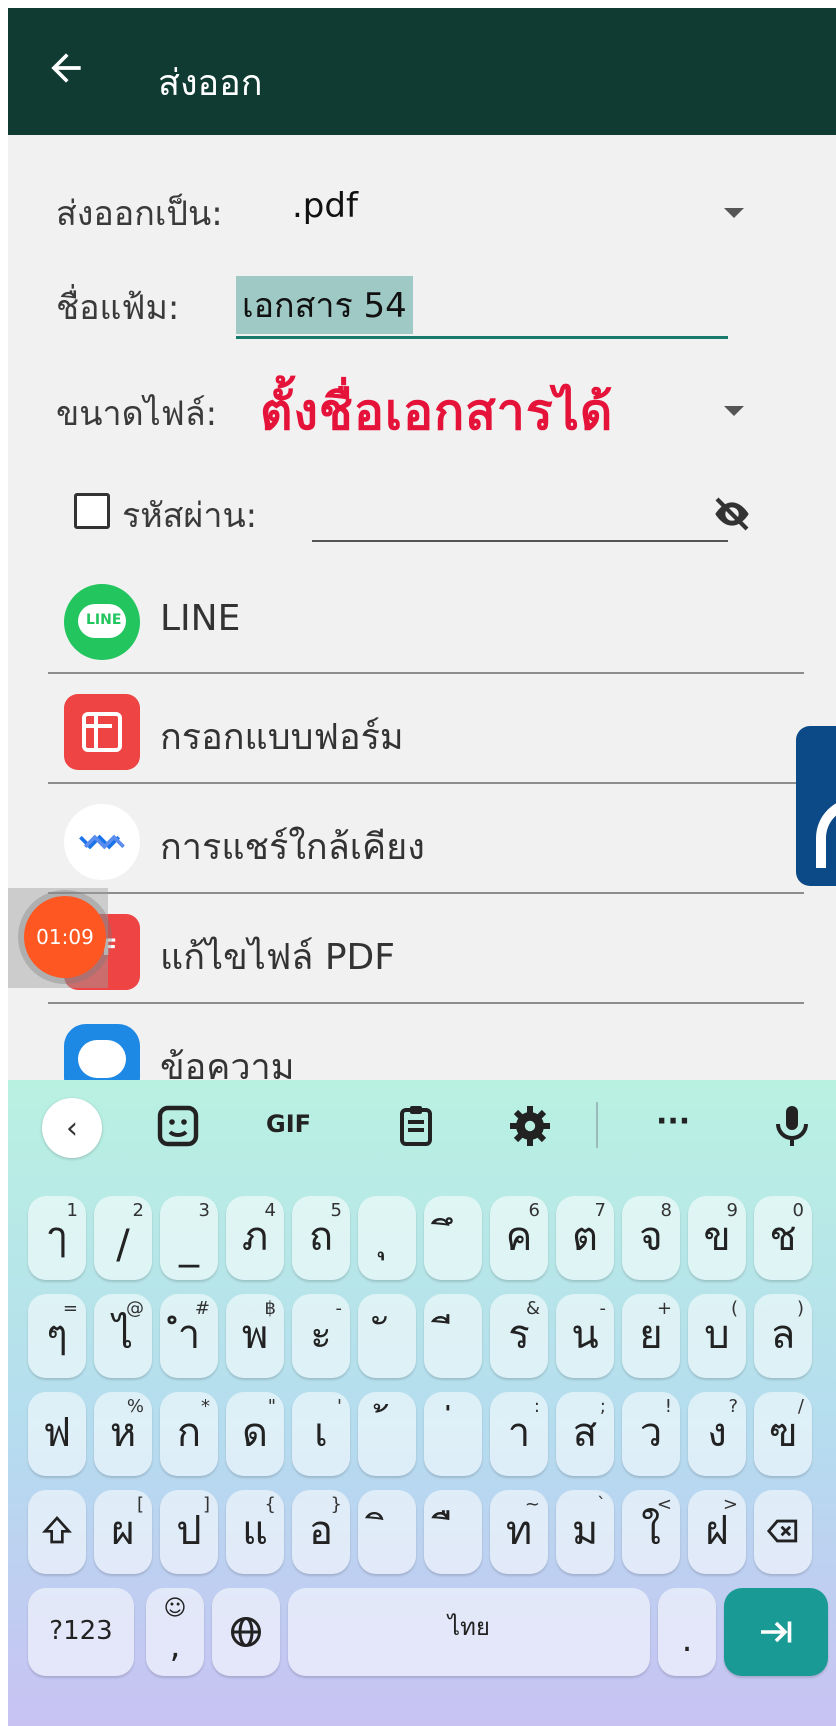 The height and width of the screenshot is (1726, 836). I want to click on clipboard-icon, so click(416, 1126).